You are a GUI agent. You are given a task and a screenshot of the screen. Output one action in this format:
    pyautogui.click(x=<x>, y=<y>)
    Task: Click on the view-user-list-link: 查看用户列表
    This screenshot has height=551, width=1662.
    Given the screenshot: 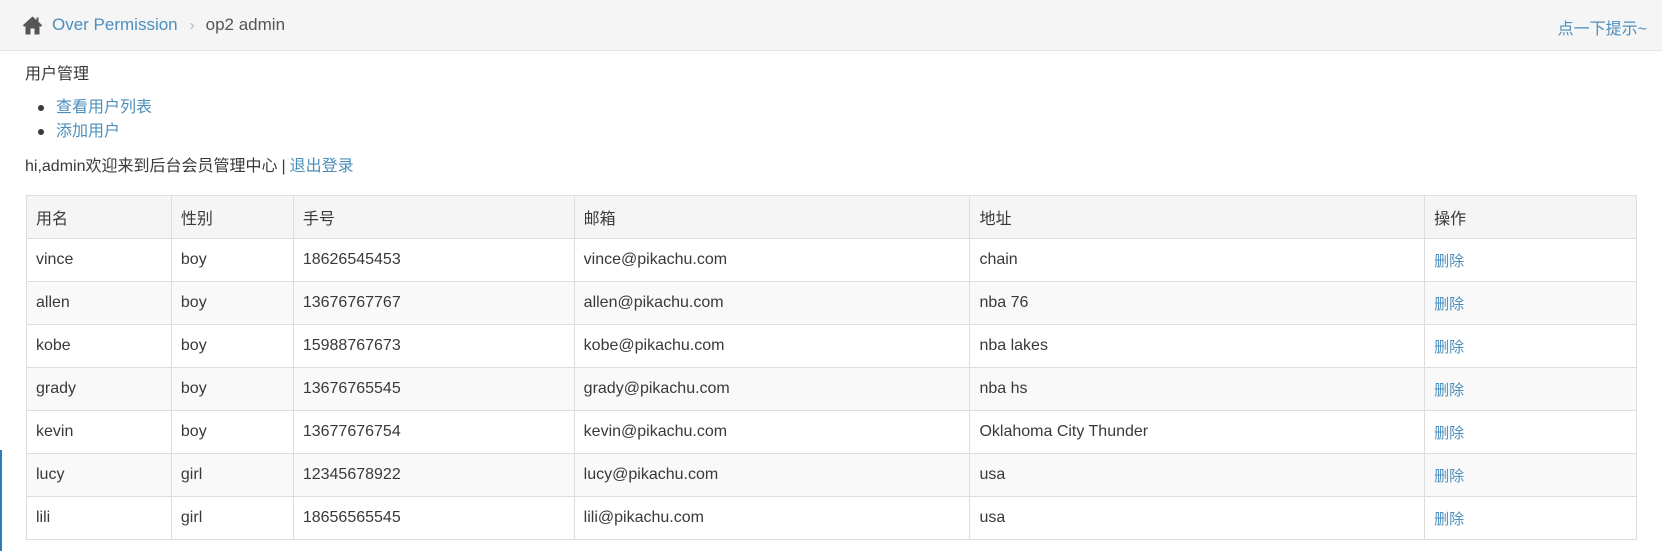 What is the action you would take?
    pyautogui.click(x=104, y=107)
    